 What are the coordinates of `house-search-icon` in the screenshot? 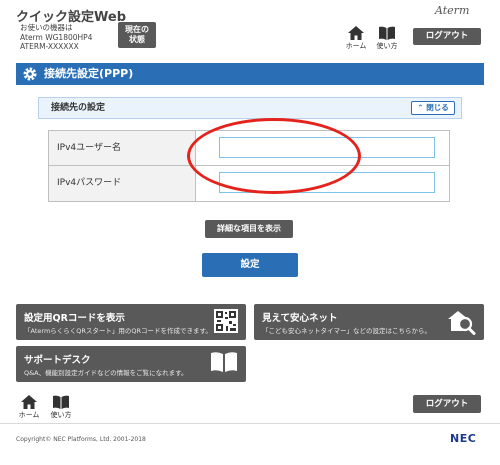 It's located at (462, 323).